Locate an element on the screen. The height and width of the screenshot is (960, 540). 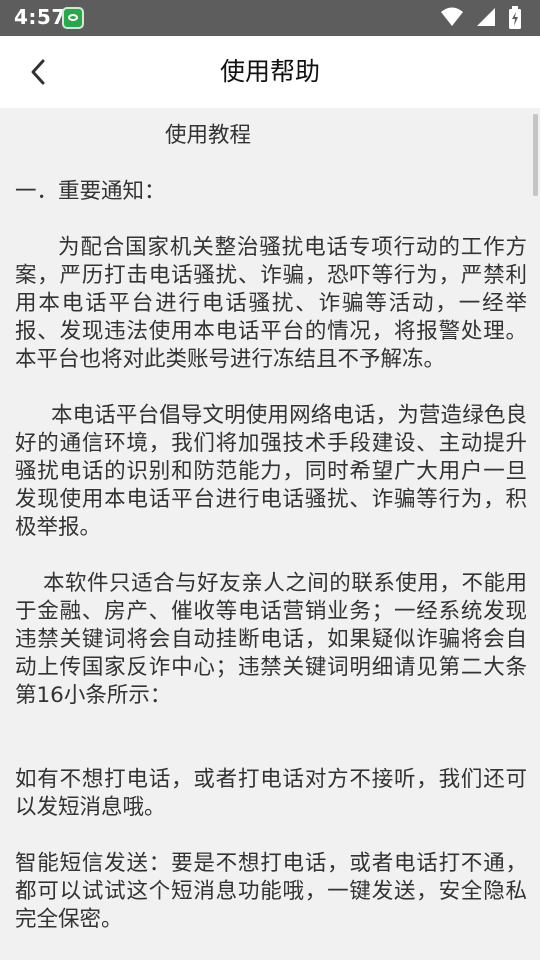
page-title: 使用帮助 is located at coordinates (269, 71).